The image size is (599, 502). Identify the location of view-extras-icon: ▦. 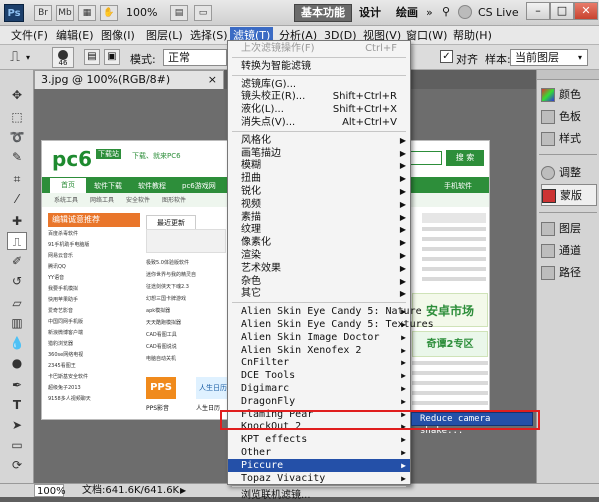
(87, 13).